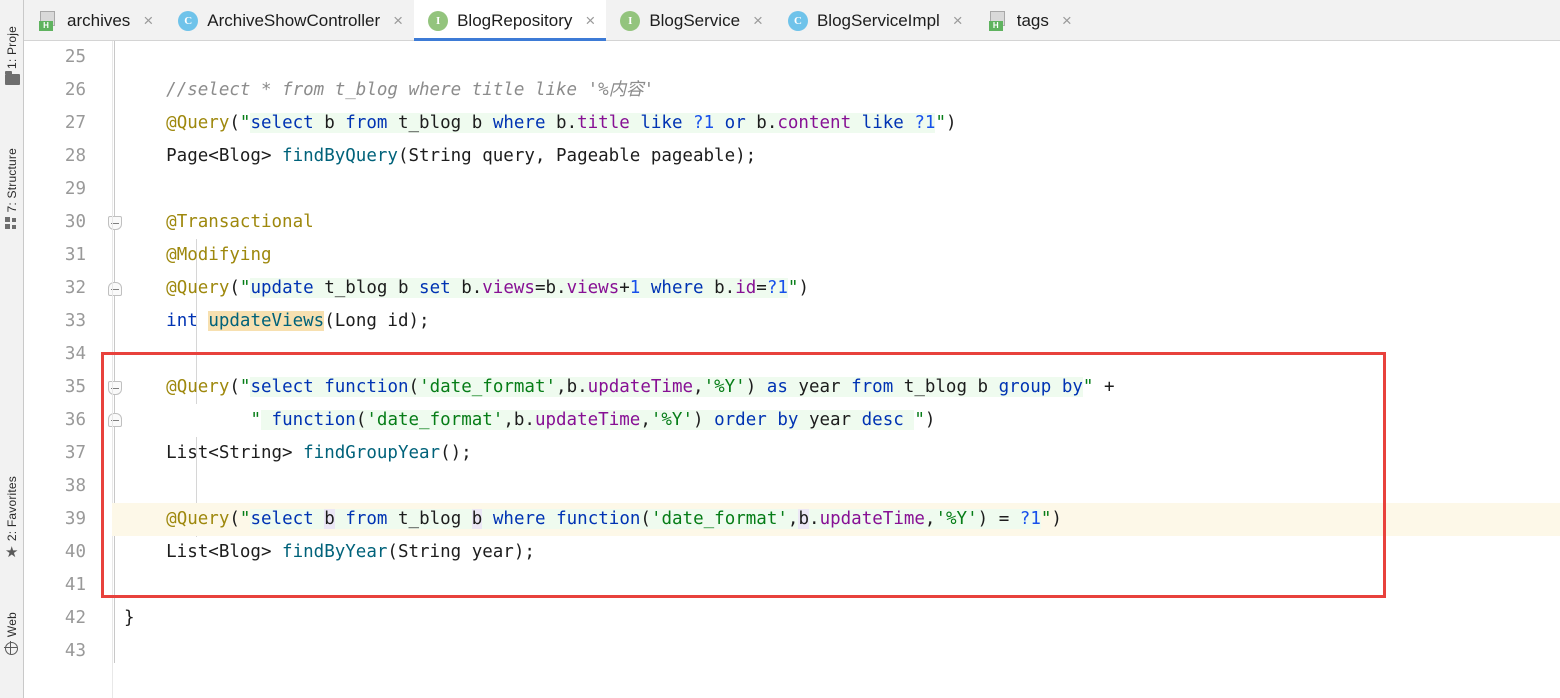  Describe the element at coordinates (75, 189) in the screenshot. I see `line-number: 29` at that location.